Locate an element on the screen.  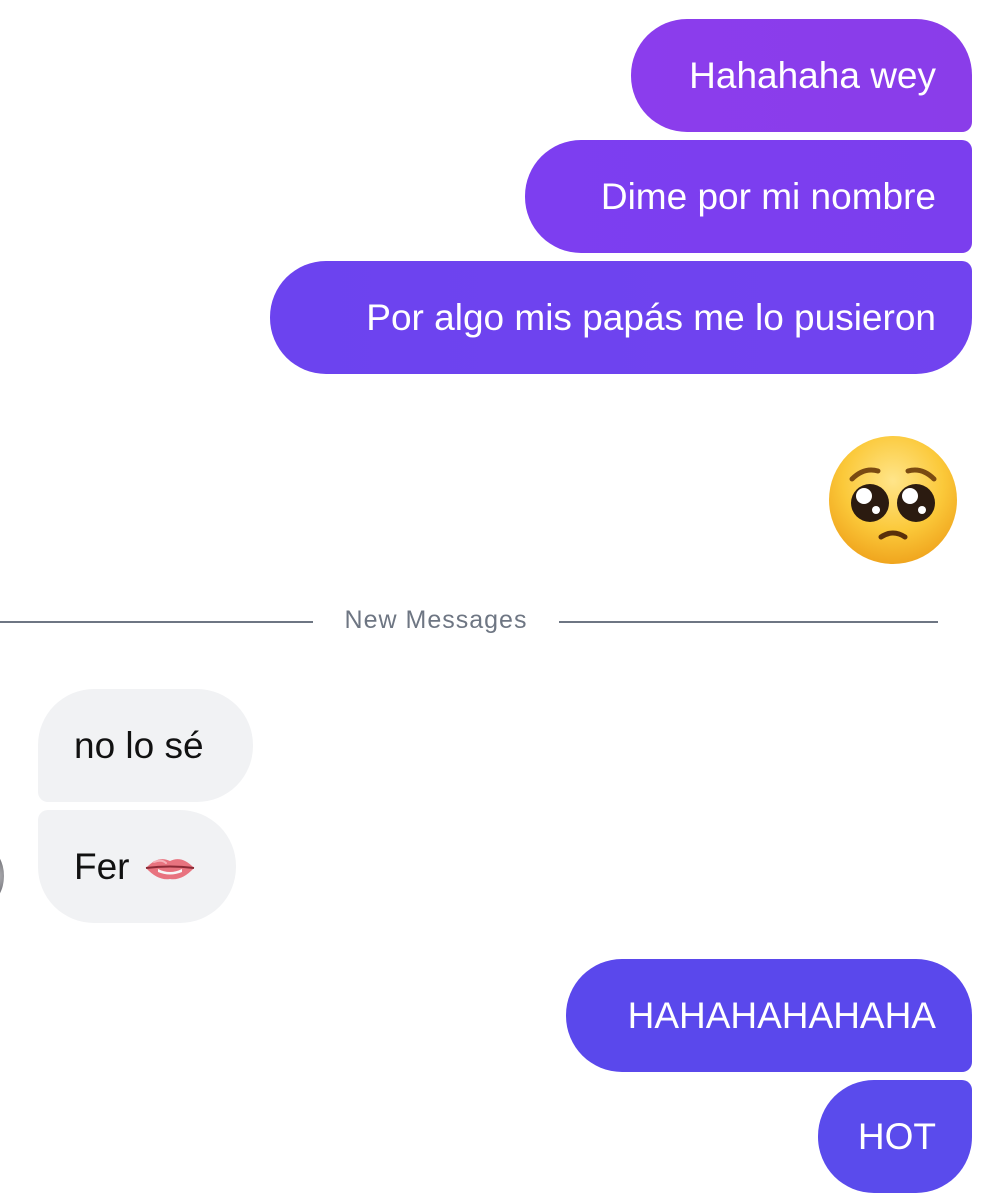
biting-lip-icon is located at coordinates (170, 867).